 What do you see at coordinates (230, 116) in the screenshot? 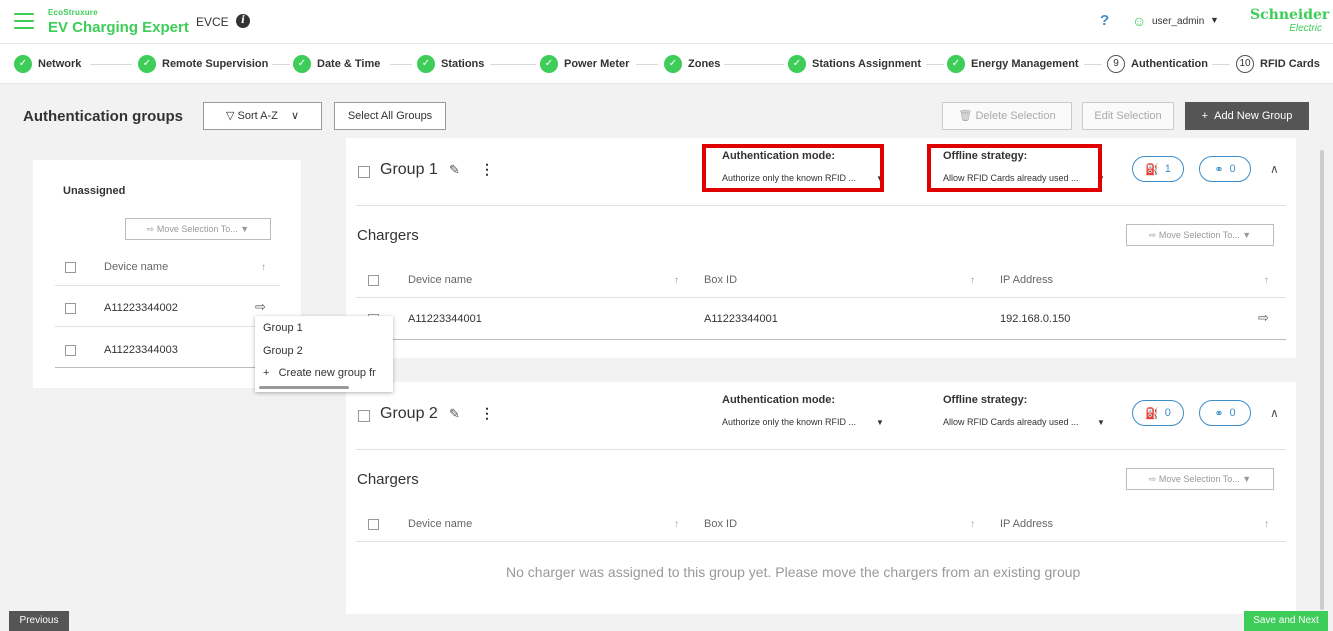
I see `filter-icon: ▽` at bounding box center [230, 116].